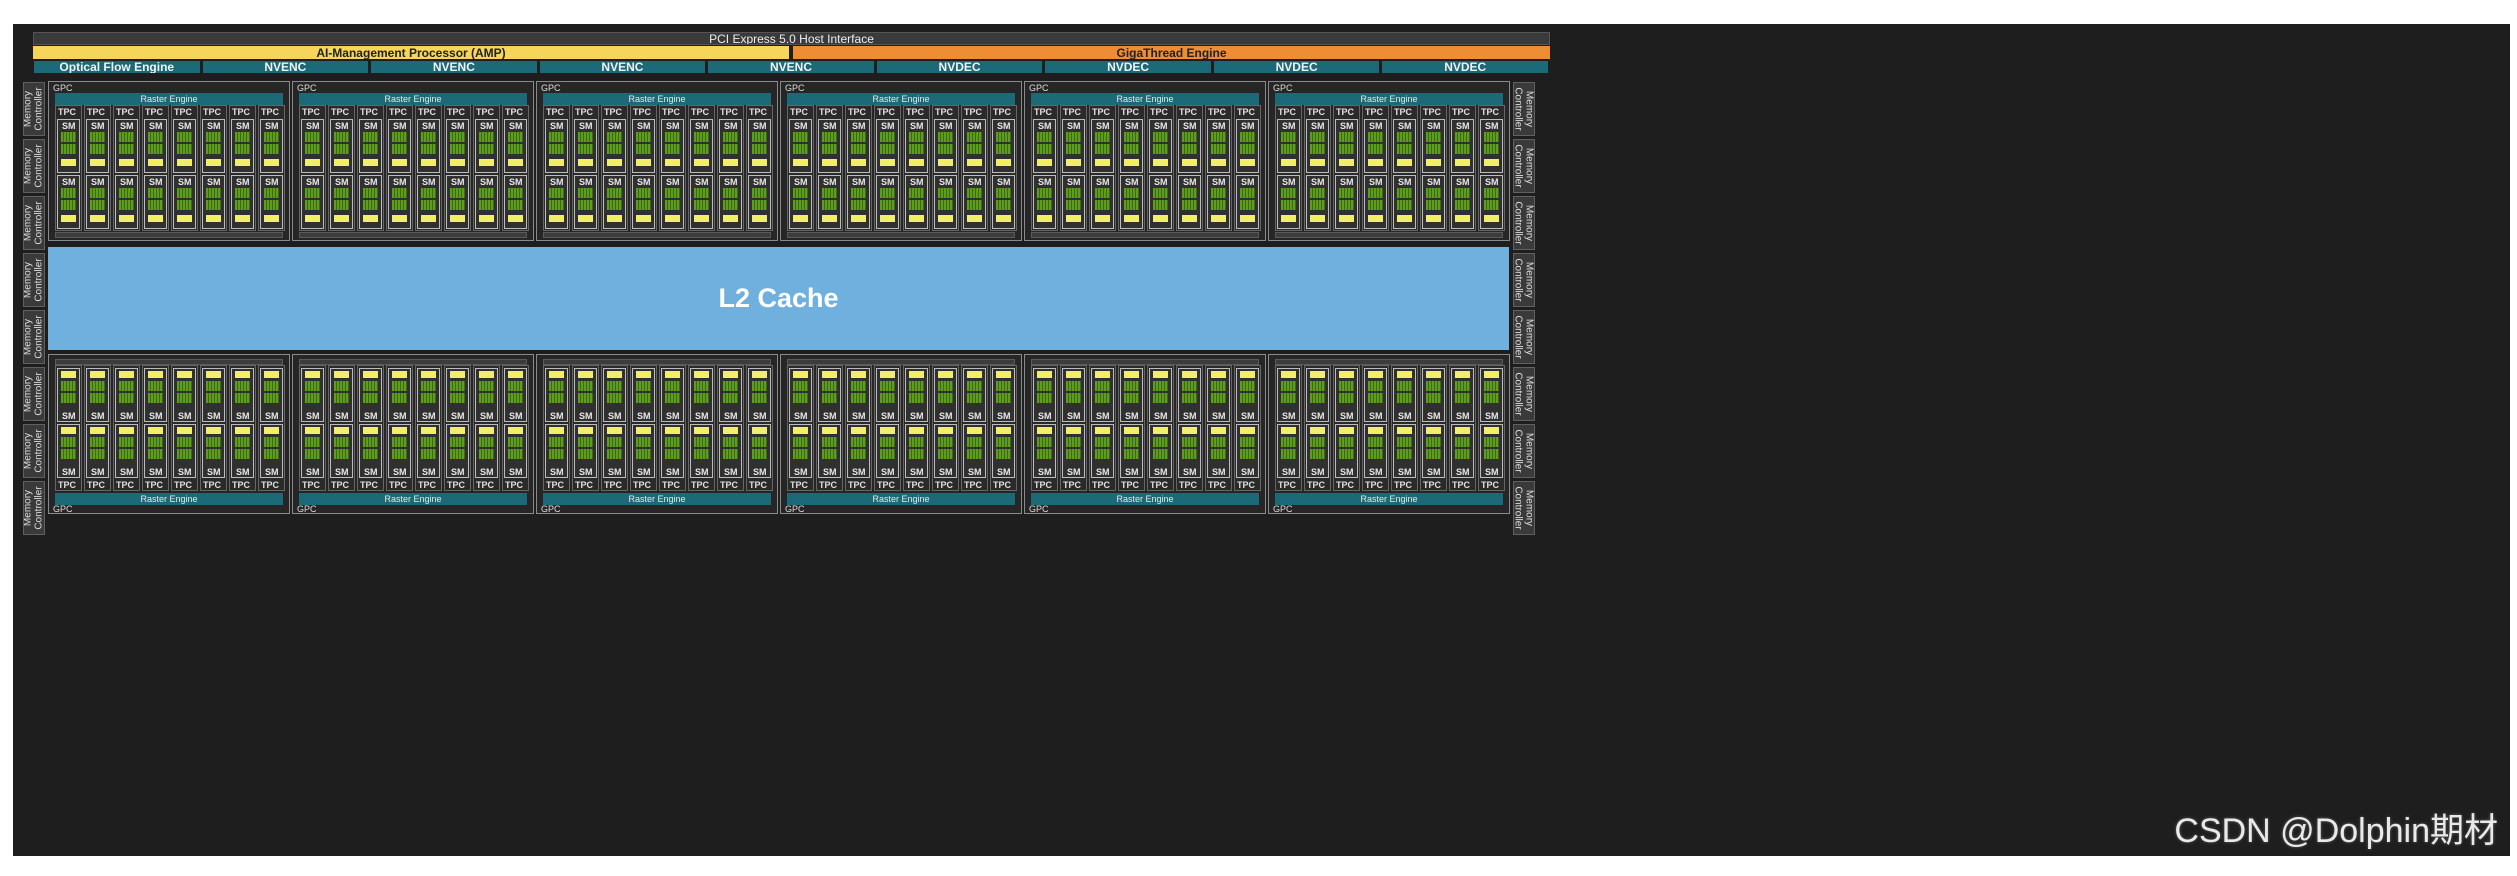 This screenshot has height=876, width=2517. Describe the element at coordinates (1128, 67) in the screenshot. I see `nvdec-7: NVDEC` at that location.